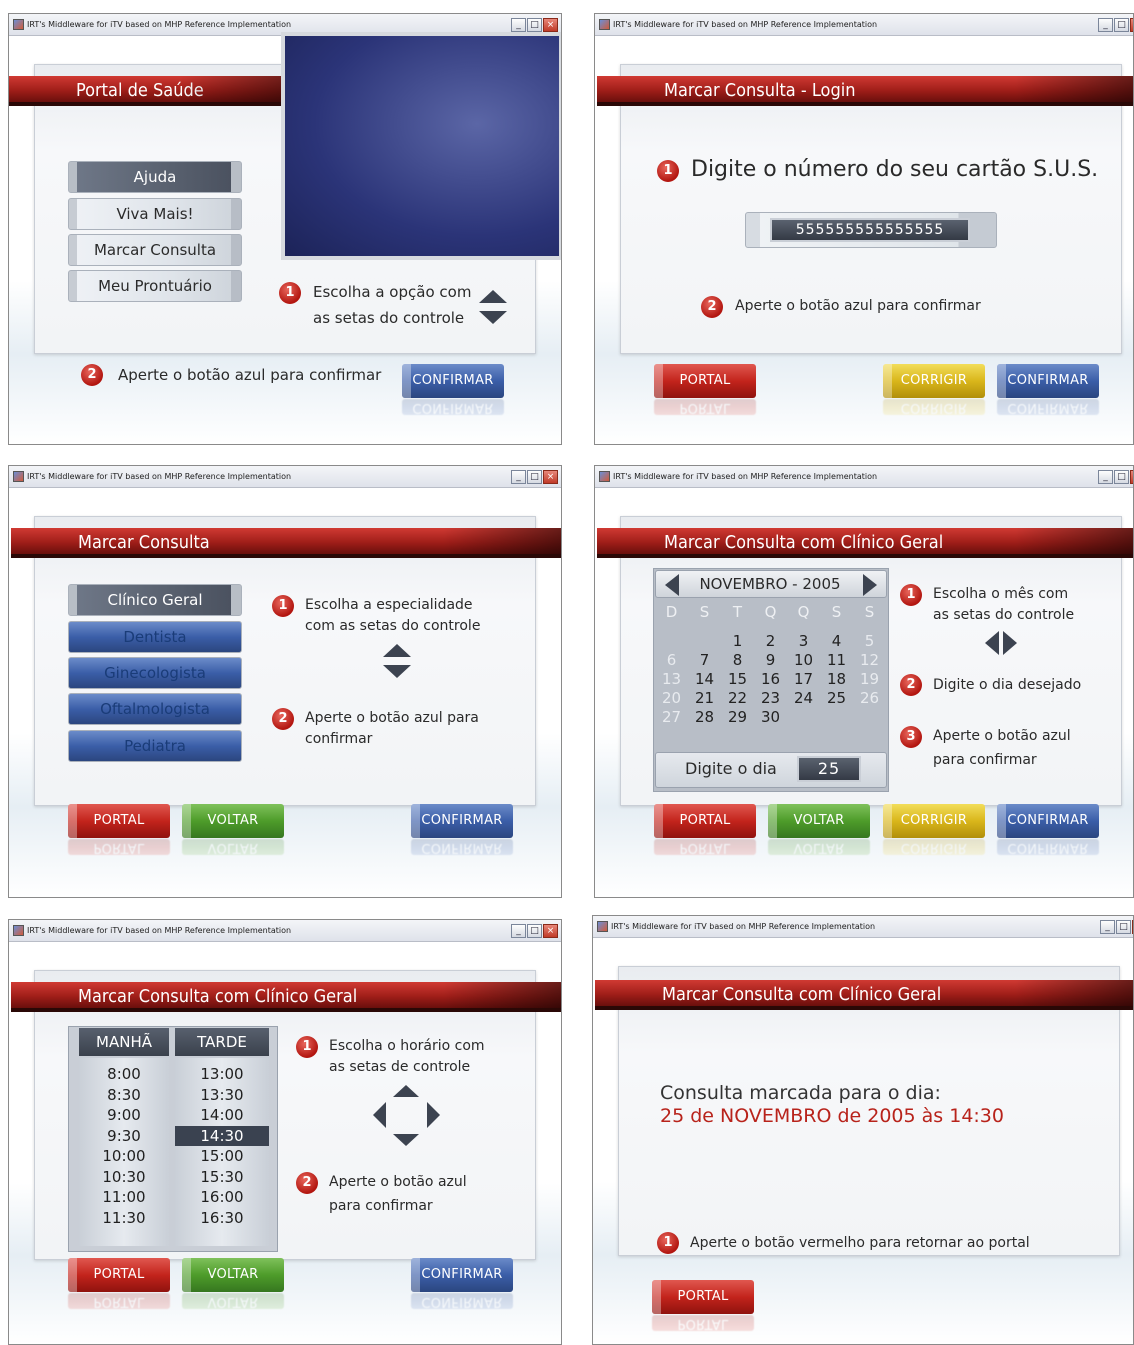  Describe the element at coordinates (155, 214) in the screenshot. I see `menu-item-viva-mais: Viva Mais!` at that location.